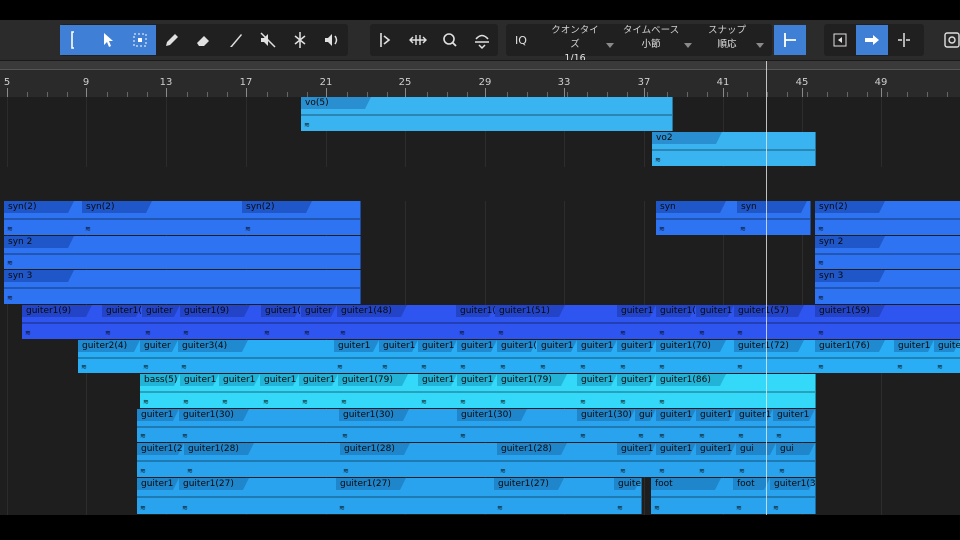 This screenshot has width=960, height=540. I want to click on cursor-split-button, so click(904, 40).